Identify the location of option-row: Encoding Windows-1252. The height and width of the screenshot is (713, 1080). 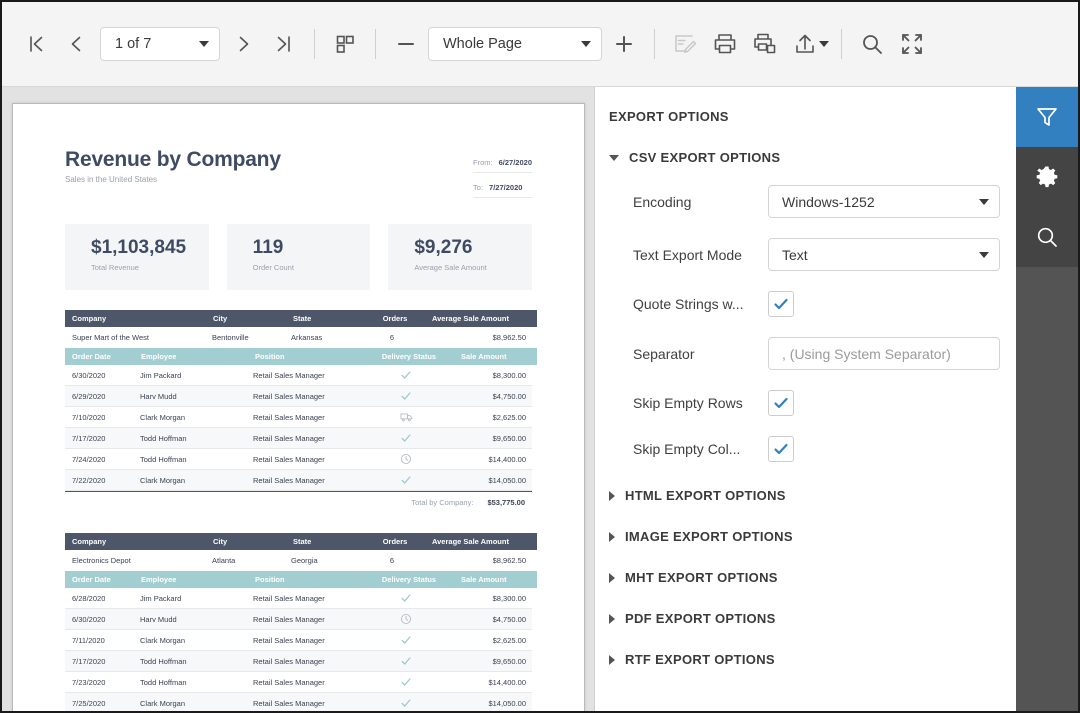
(805, 201).